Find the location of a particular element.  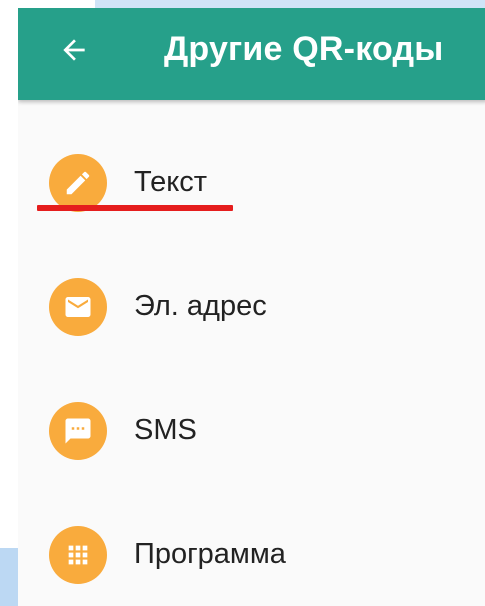

list-item-label: SMS is located at coordinates (165, 430).